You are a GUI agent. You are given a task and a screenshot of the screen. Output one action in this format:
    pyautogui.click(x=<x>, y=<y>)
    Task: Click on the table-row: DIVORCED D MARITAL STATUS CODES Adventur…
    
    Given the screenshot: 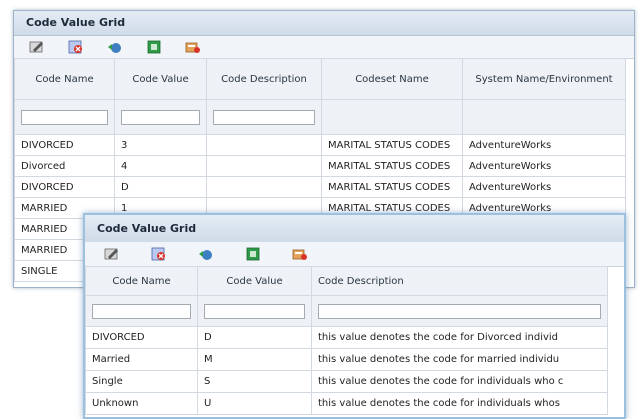 What is the action you would take?
    pyautogui.click(x=320, y=187)
    